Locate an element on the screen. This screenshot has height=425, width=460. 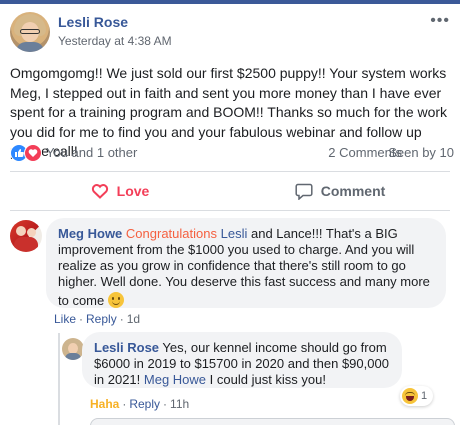
author-avatar is located at coordinates (30, 32).